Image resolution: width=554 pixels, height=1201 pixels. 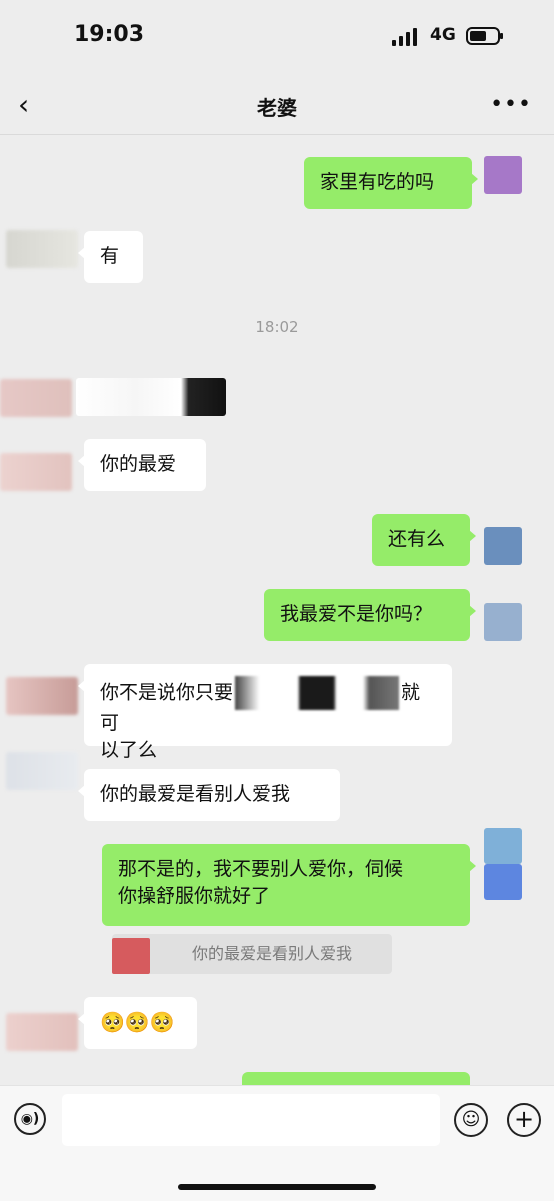 I want to click on message-bubble-outgoing: 我最爱不是你吗？, so click(x=370, y=615).